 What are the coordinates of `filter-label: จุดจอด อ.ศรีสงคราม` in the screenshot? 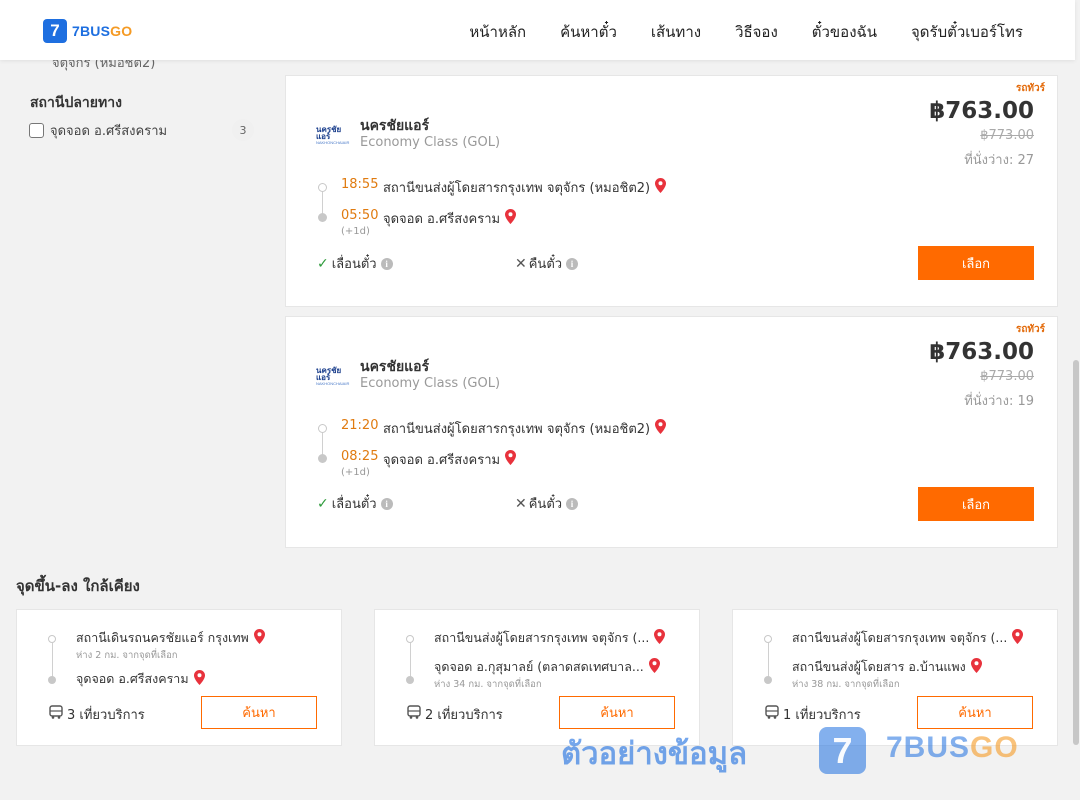 It's located at (109, 131).